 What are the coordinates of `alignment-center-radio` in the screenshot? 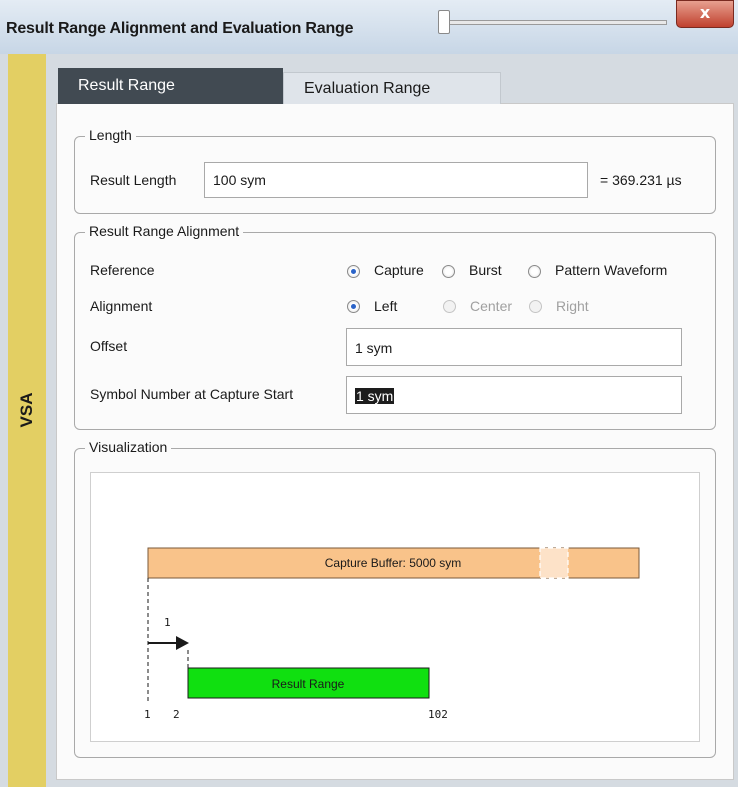 It's located at (449, 306).